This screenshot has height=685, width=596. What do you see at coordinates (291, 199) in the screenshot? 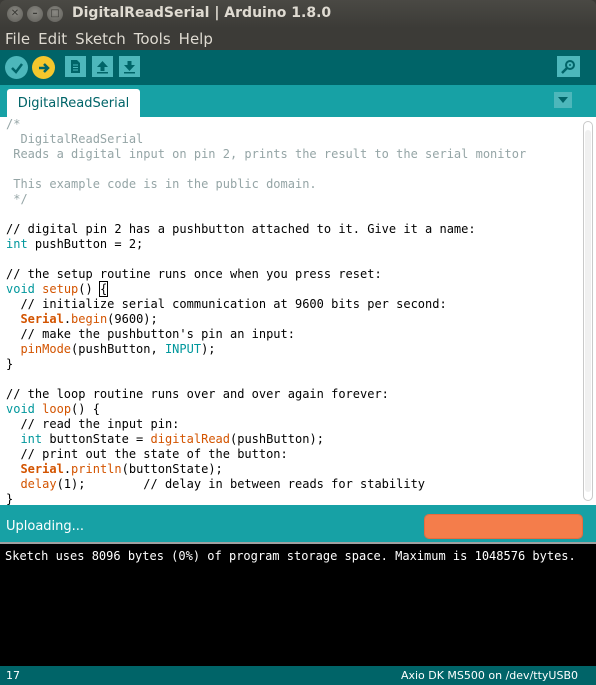
I see `code-line: */` at bounding box center [291, 199].